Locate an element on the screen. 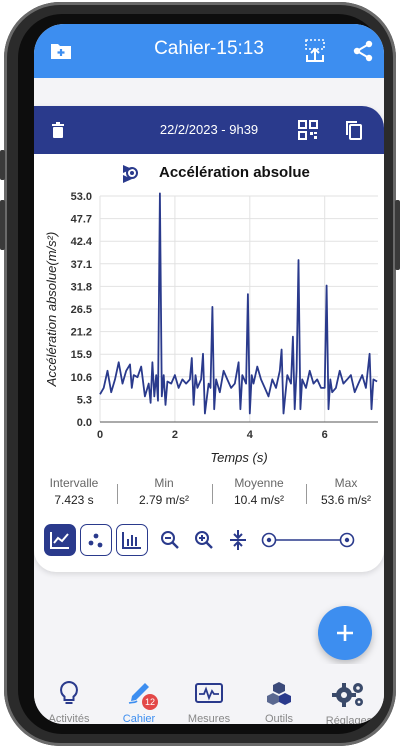  nav-item-cahier: 12 Cahier is located at coordinates (139, 702).